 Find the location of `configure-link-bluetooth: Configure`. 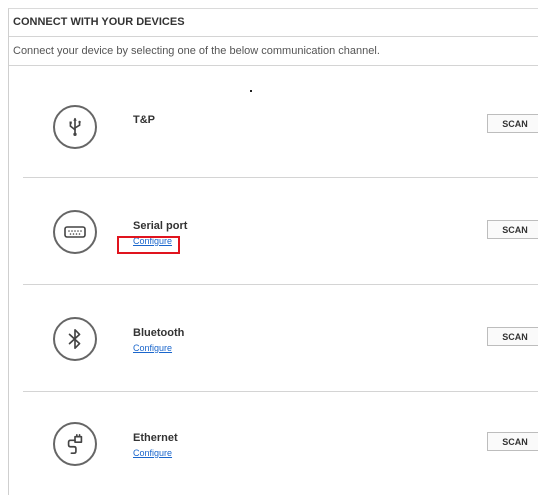

configure-link-bluetooth: Configure is located at coordinates (152, 348).